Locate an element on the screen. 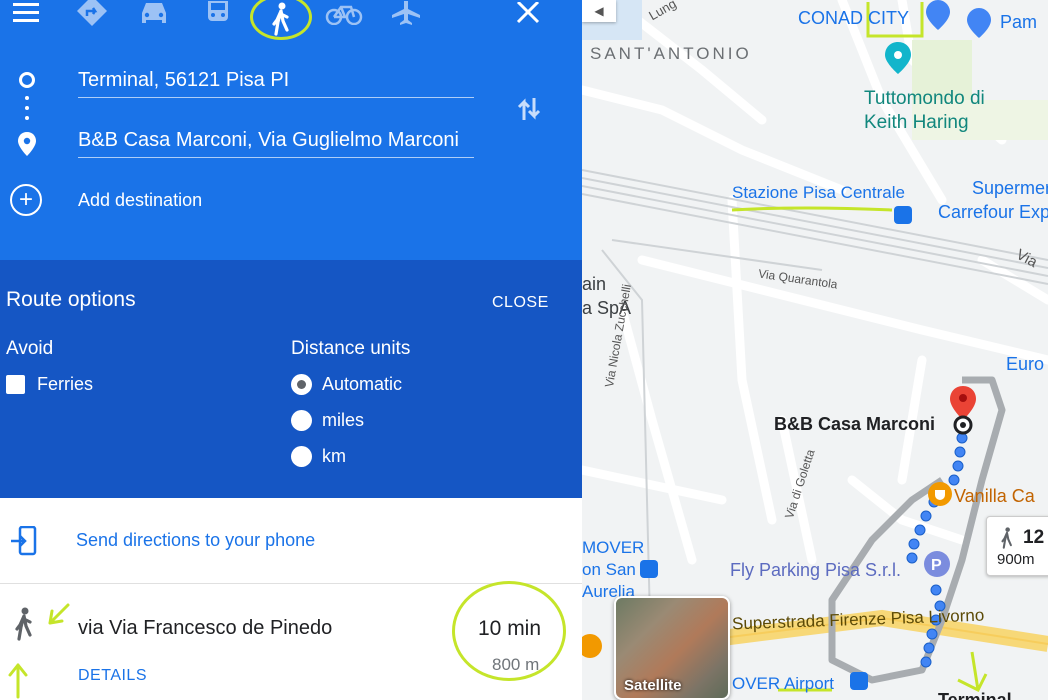 This screenshot has width=1048, height=700. map-poi-label: ain is located at coordinates (594, 284).